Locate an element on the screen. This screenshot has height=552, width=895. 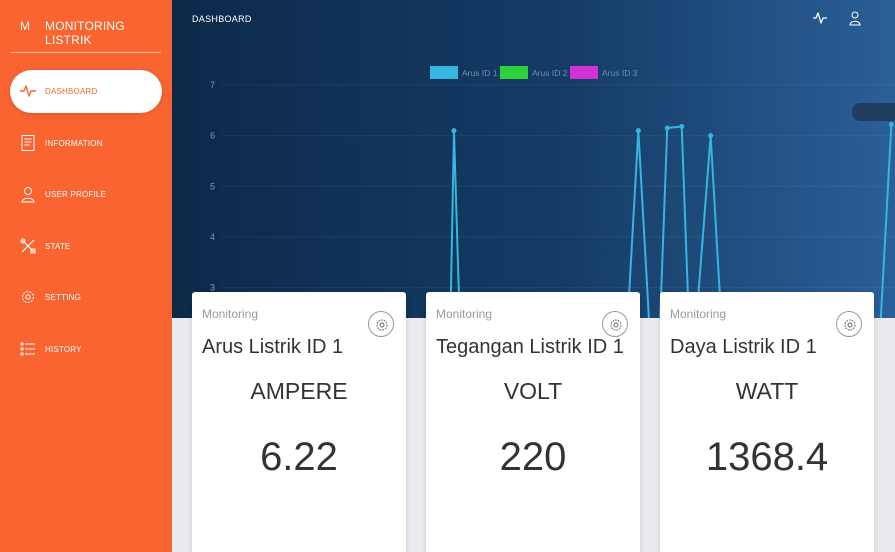
card-arus: Monitoring Arus Listrik ID 1 AMPERE 6.22 is located at coordinates (299, 422).